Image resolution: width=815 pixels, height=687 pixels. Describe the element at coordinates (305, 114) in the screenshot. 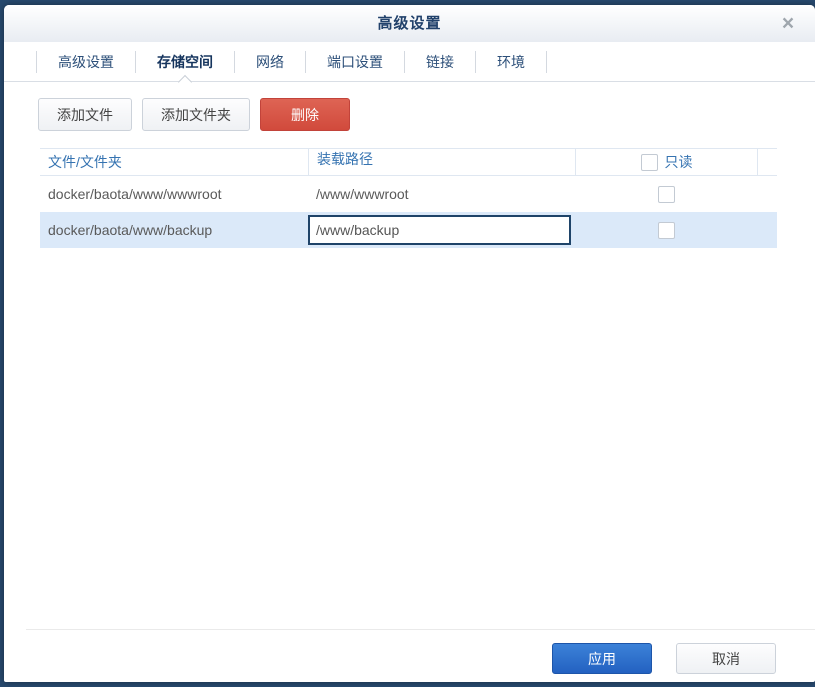

I see `delete-button: 删除` at that location.